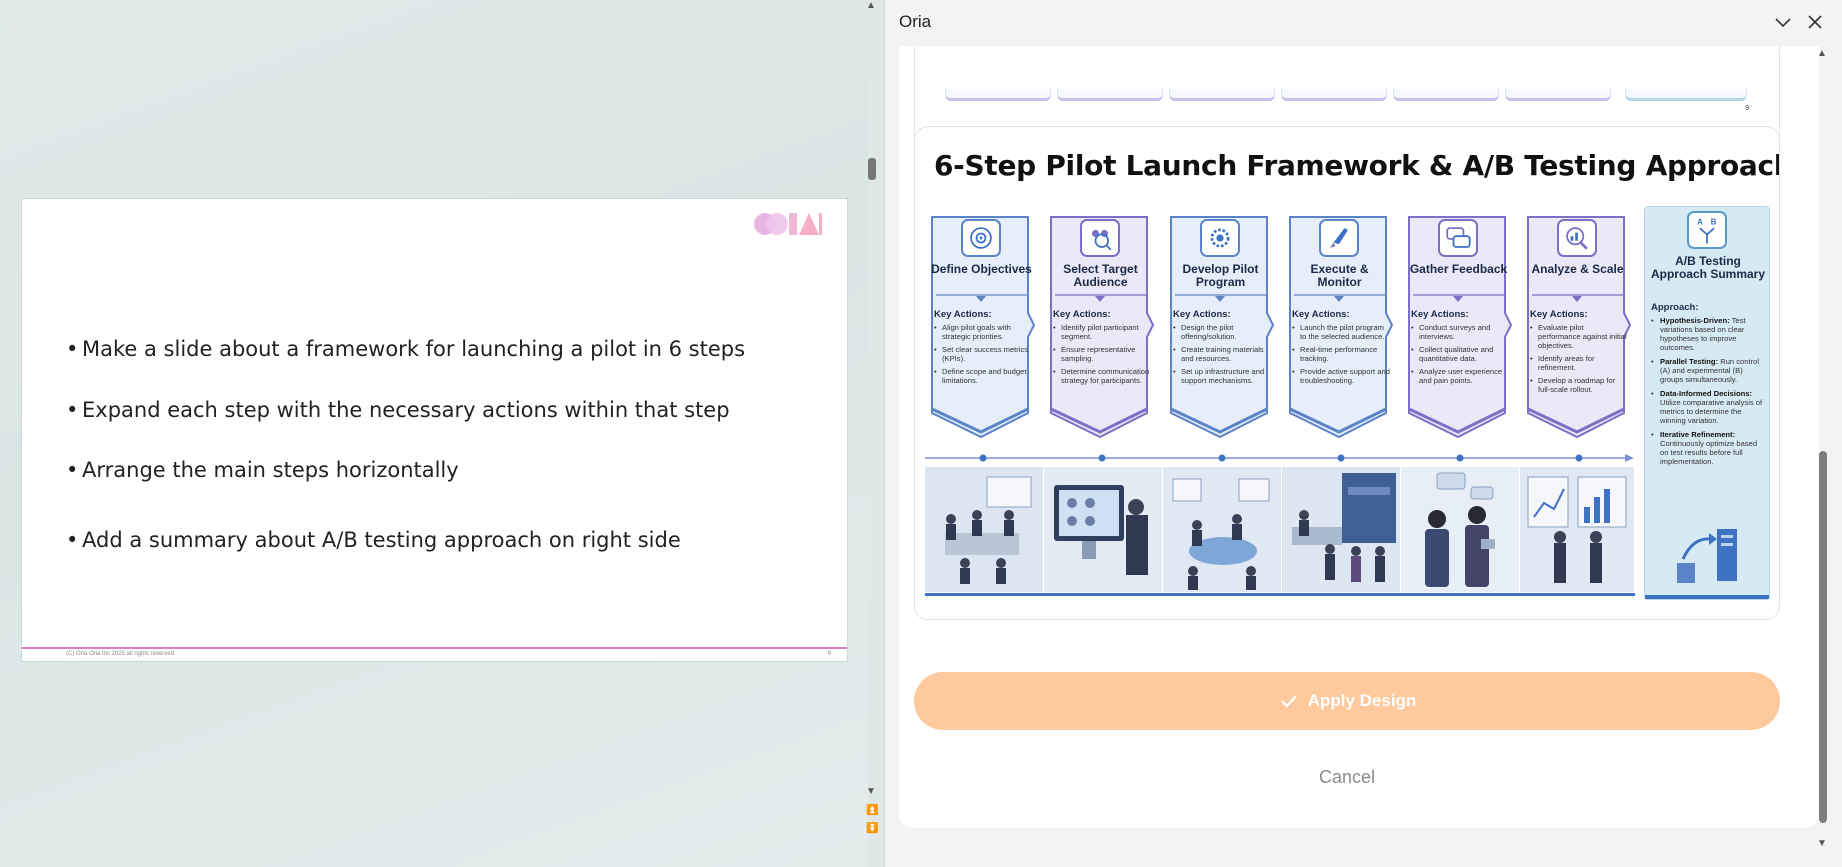 The image size is (1842, 867). Describe the element at coordinates (1577, 269) in the screenshot. I see `step-title: Analyze & Scale` at that location.